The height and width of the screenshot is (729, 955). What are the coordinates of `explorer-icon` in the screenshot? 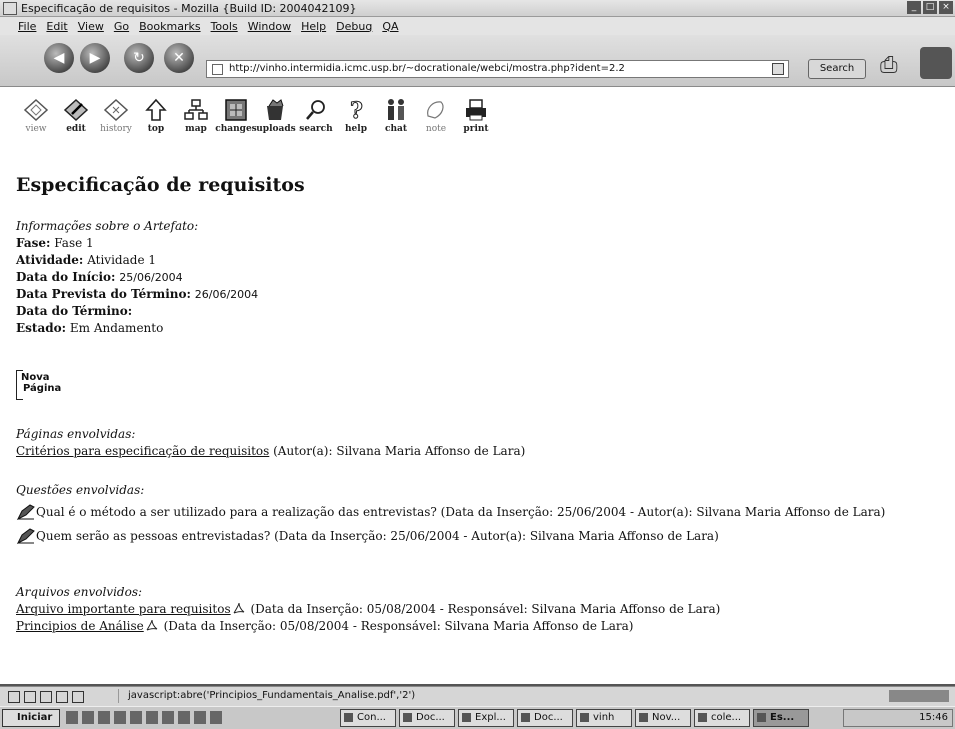 It's located at (88, 717).